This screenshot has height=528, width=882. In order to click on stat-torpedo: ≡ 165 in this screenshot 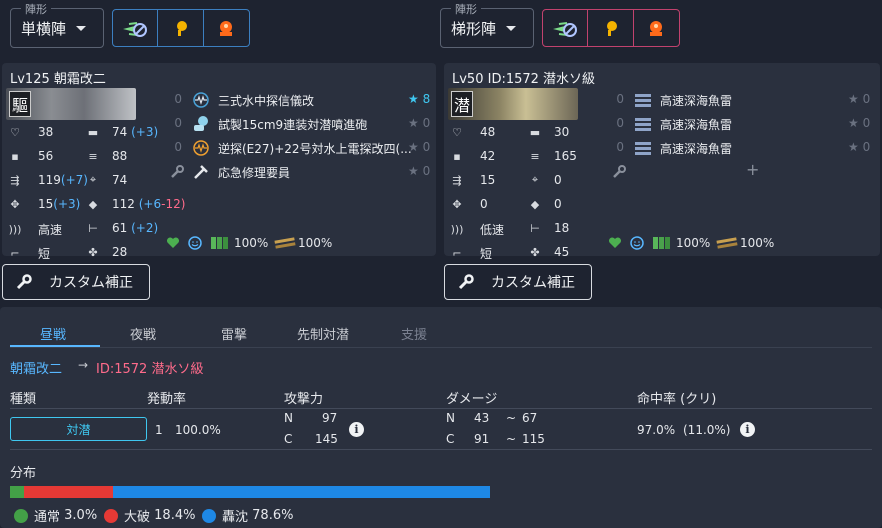, I will do `click(552, 156)`.